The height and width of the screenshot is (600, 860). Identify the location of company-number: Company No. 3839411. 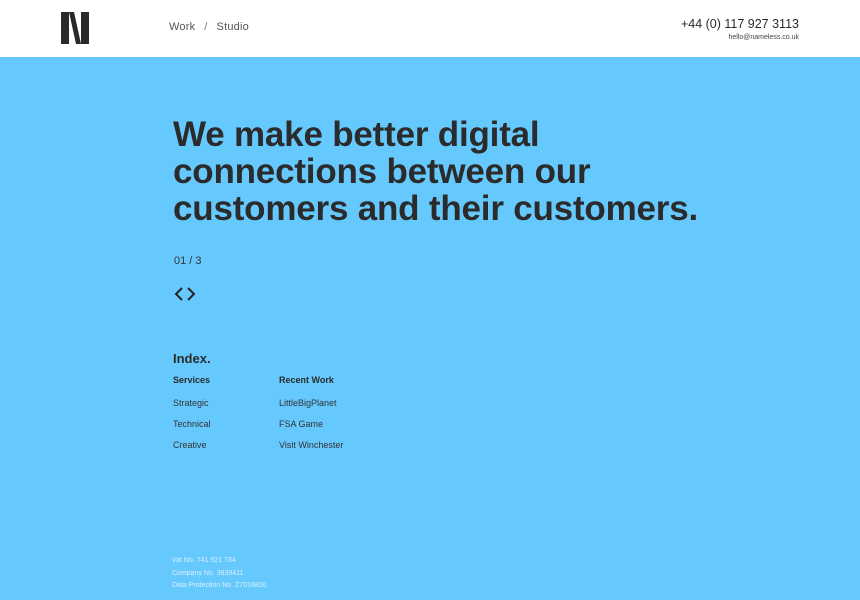
(208, 573).